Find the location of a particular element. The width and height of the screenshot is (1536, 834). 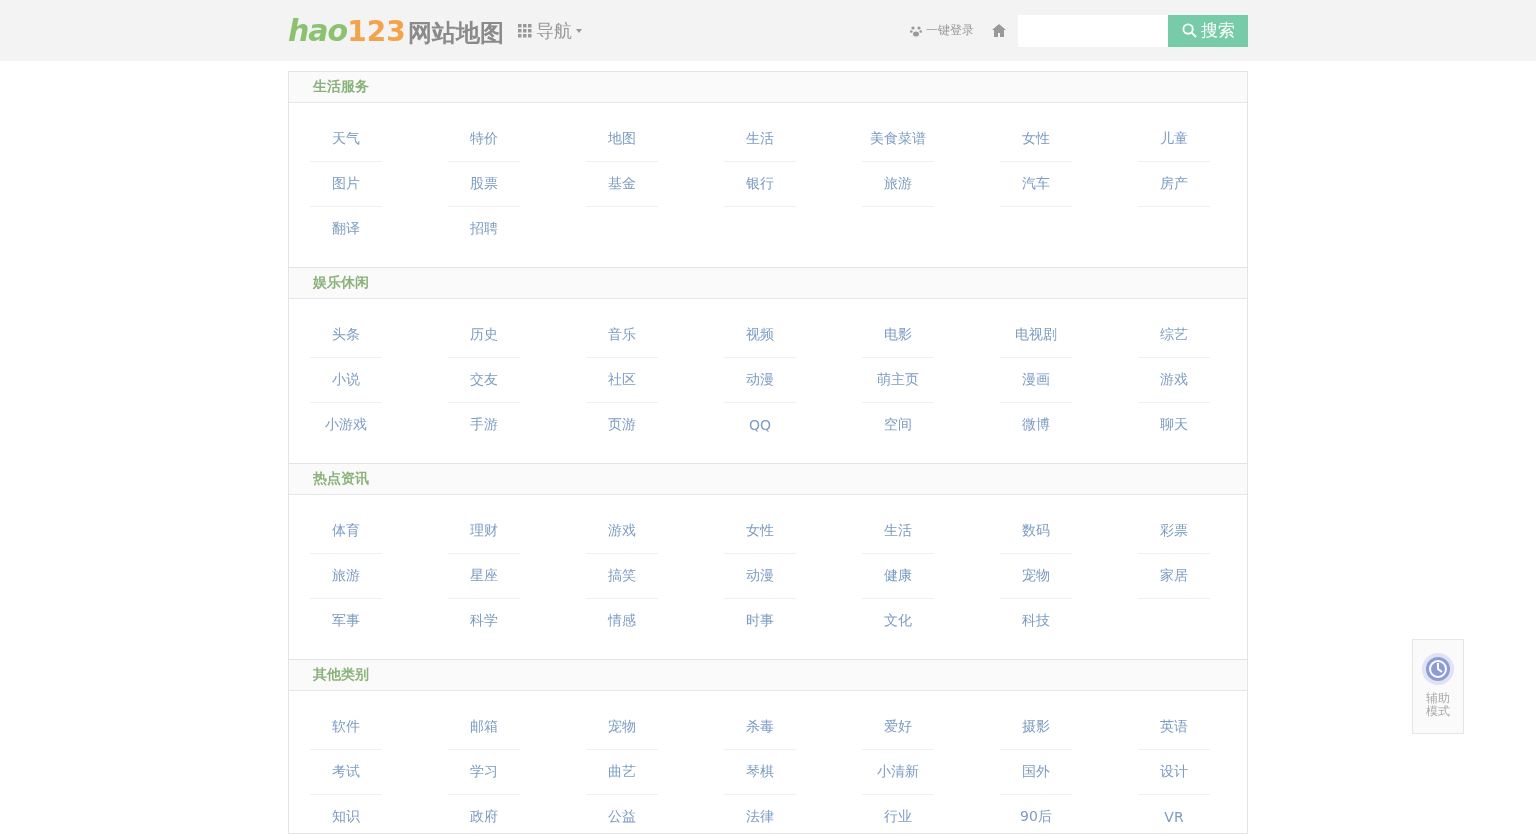

category-link: 软件 is located at coordinates (346, 727).